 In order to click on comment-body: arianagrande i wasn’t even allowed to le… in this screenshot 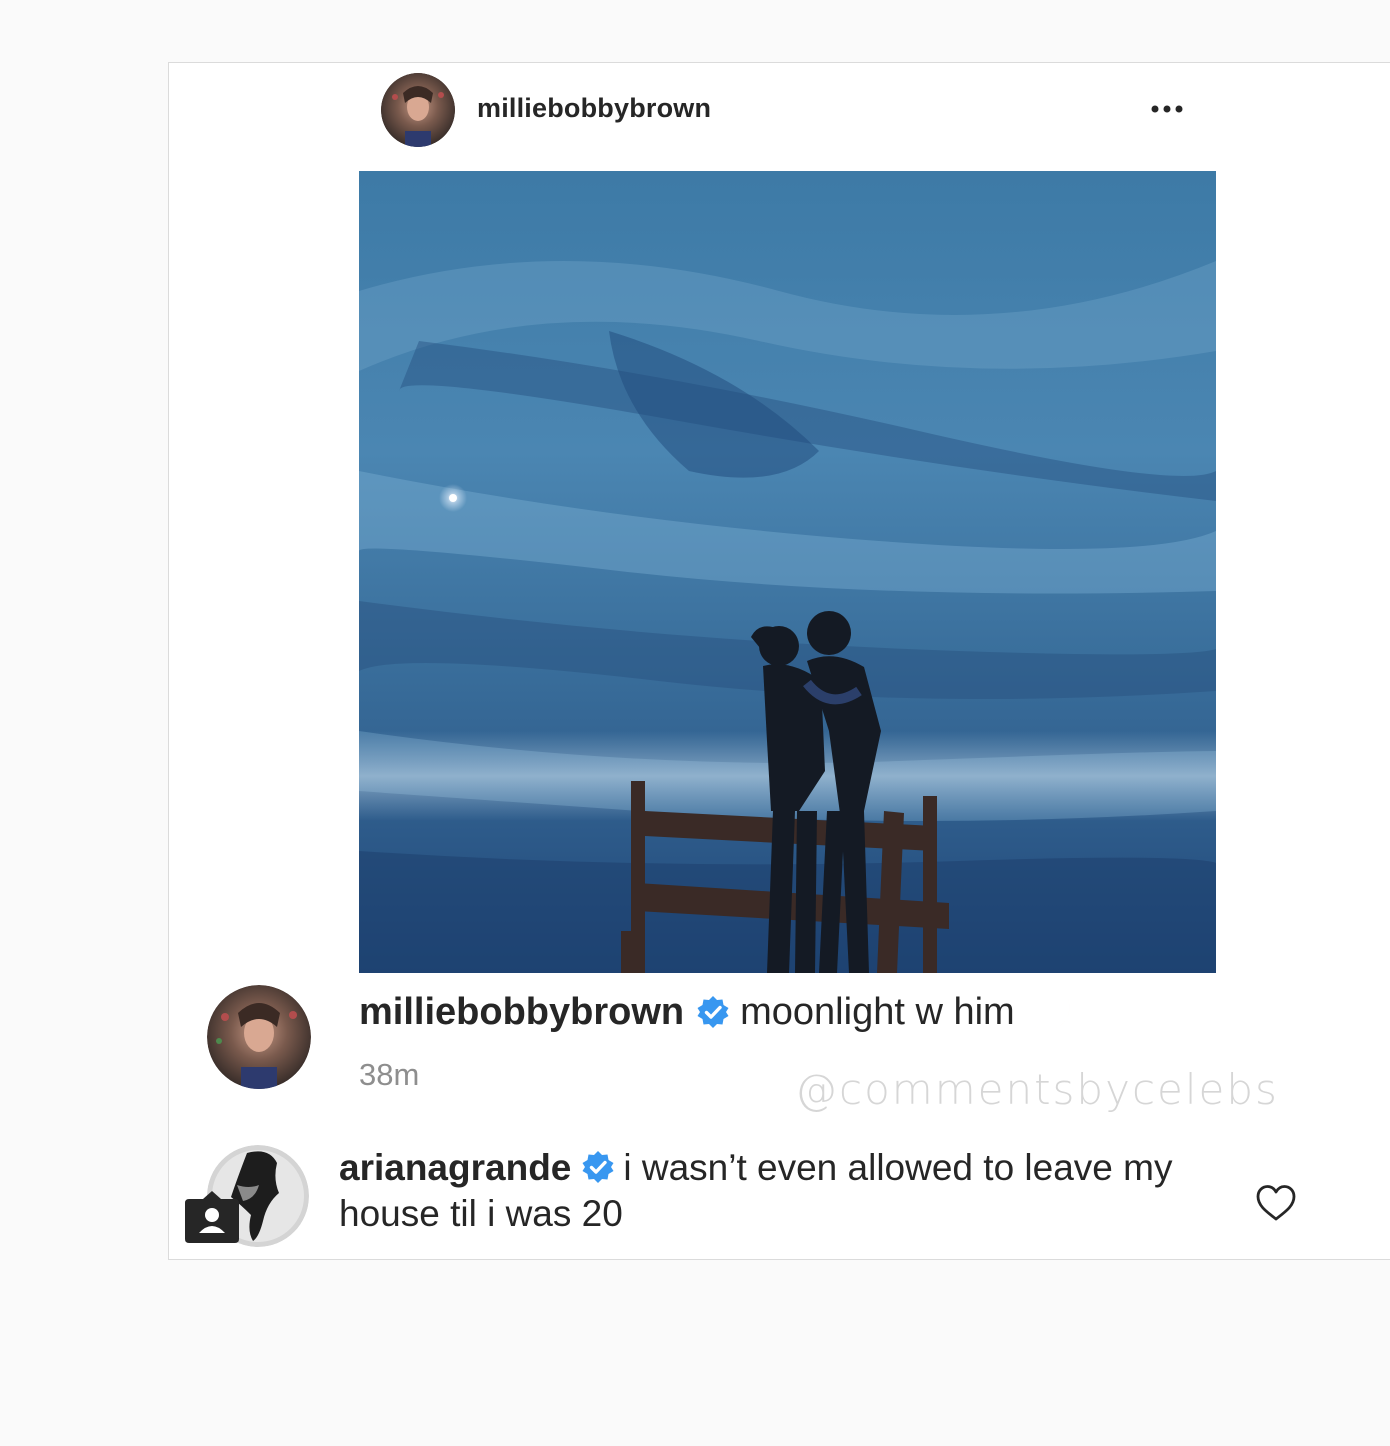, I will do `click(779, 1191)`.